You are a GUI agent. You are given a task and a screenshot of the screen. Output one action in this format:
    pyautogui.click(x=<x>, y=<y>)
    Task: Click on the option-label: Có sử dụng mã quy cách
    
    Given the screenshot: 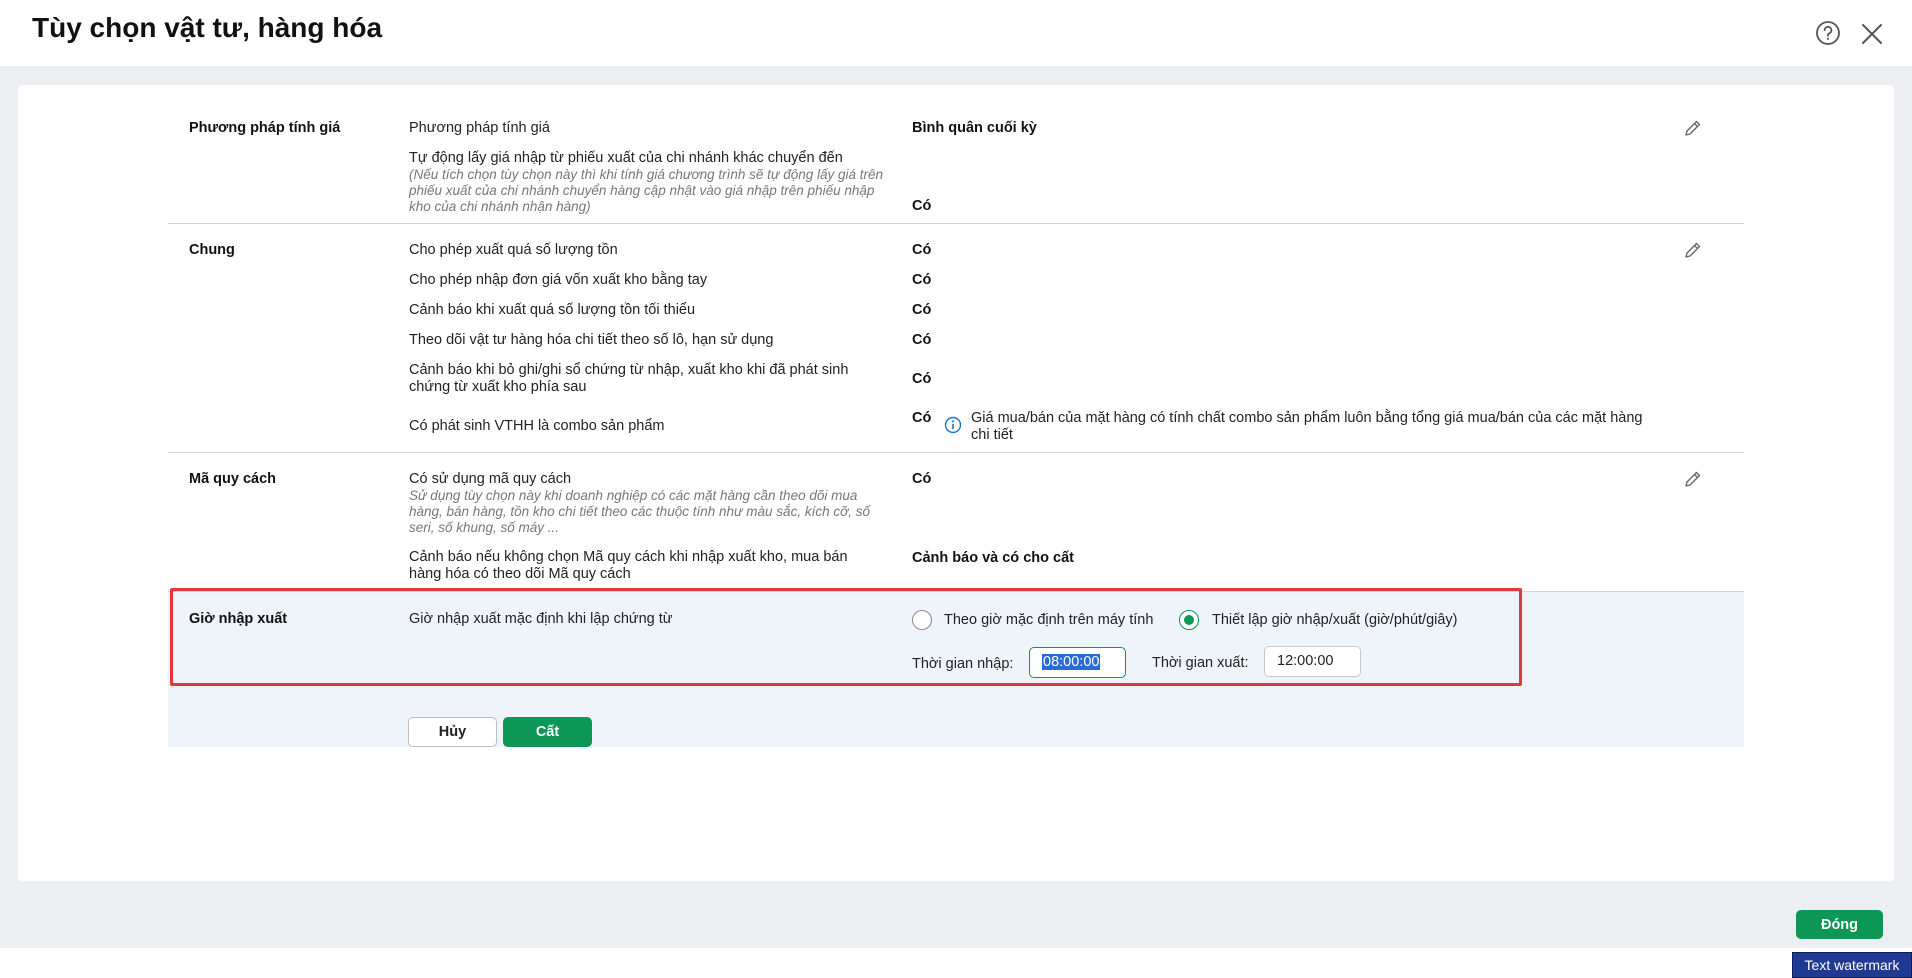 What is the action you would take?
    pyautogui.click(x=490, y=479)
    